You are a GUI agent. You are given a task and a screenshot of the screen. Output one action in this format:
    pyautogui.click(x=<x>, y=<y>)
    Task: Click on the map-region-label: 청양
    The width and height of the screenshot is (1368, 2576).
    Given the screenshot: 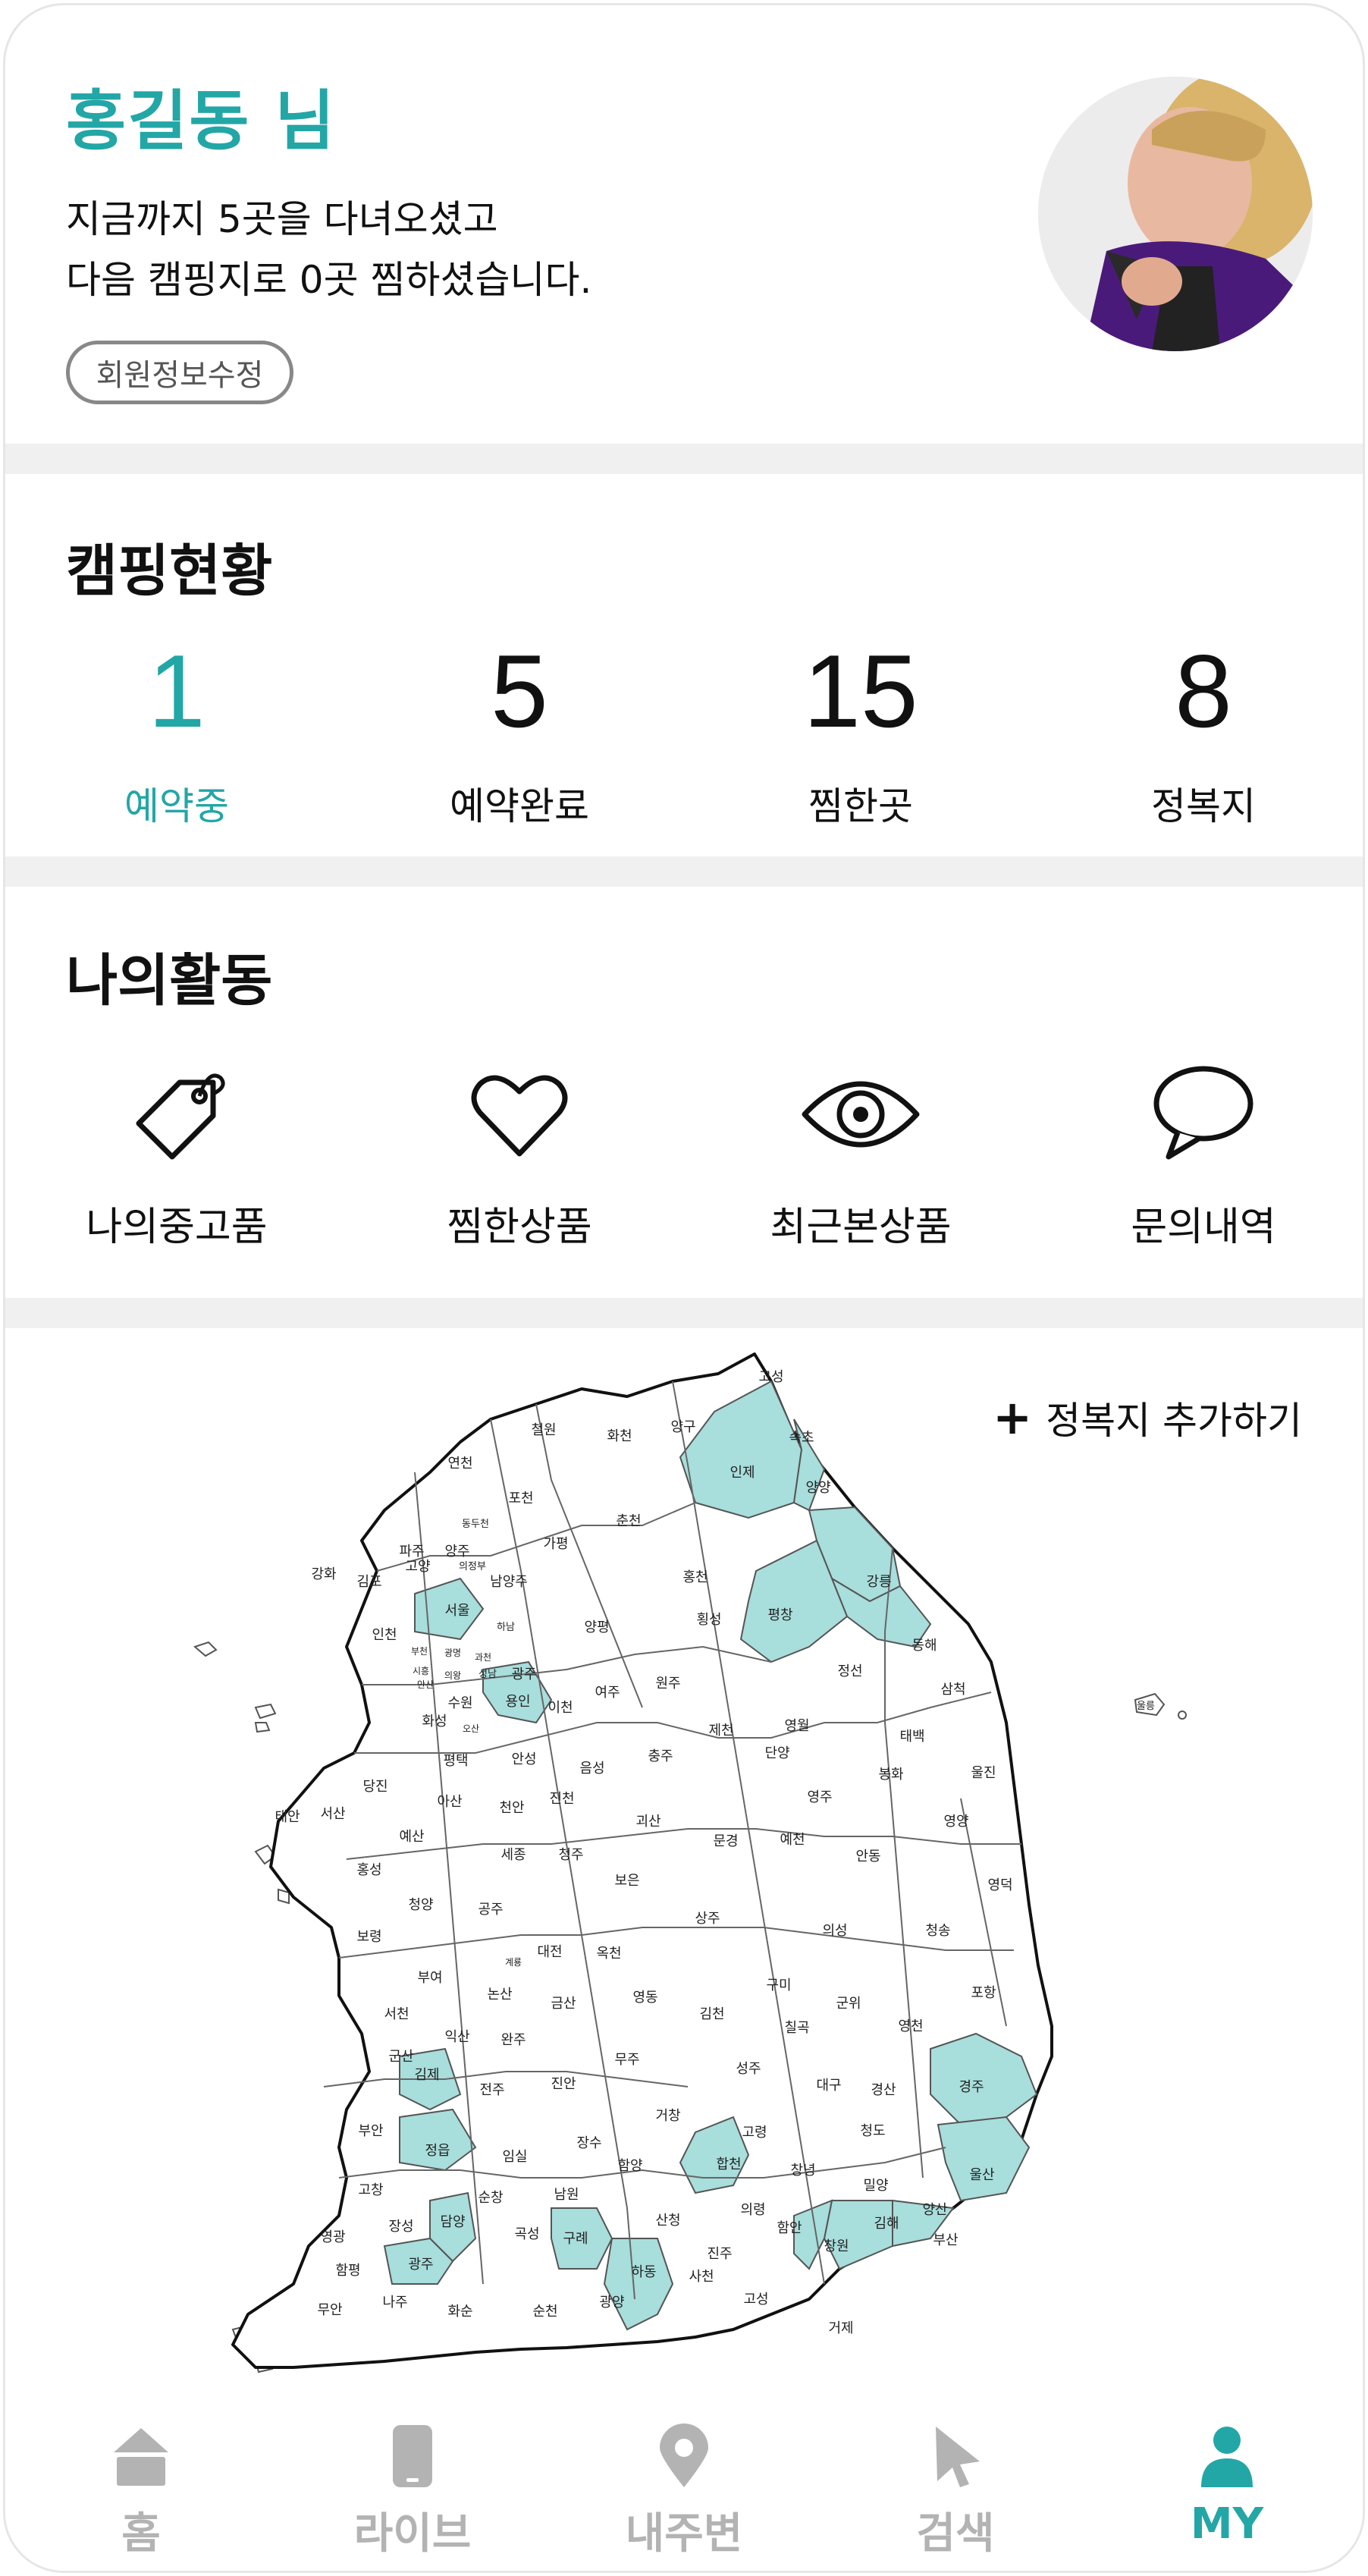 What is the action you would take?
    pyautogui.click(x=420, y=1905)
    